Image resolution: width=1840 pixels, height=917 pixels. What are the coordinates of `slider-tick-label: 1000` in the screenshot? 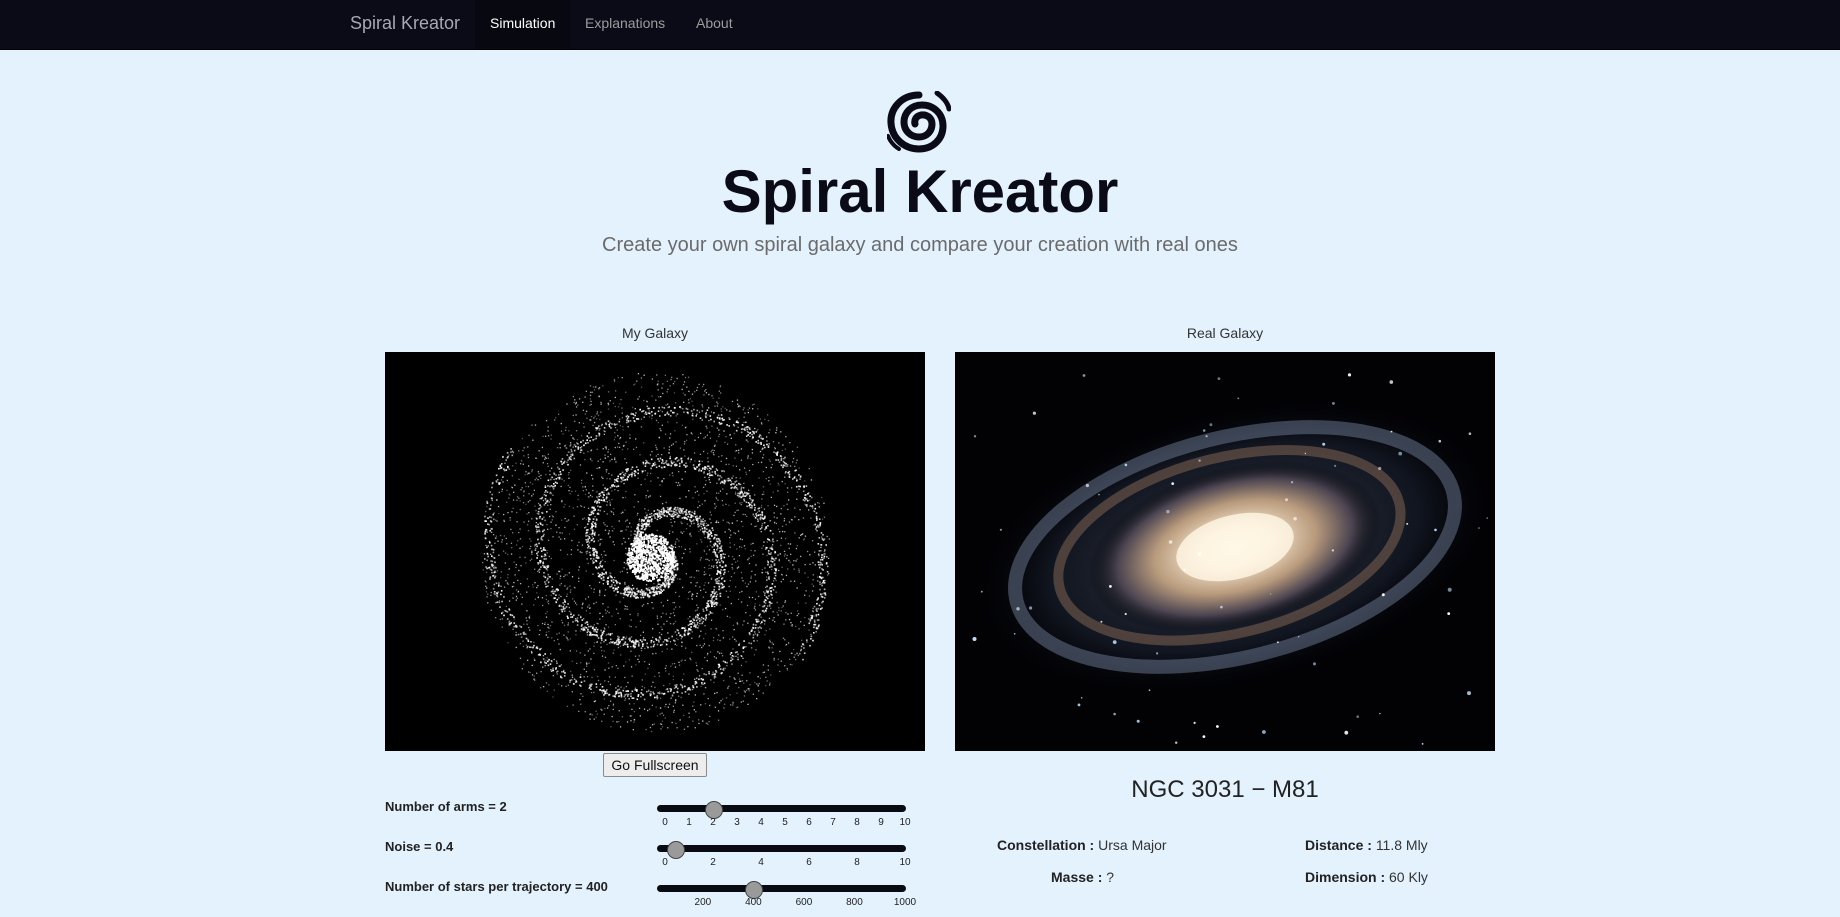 It's located at (905, 902).